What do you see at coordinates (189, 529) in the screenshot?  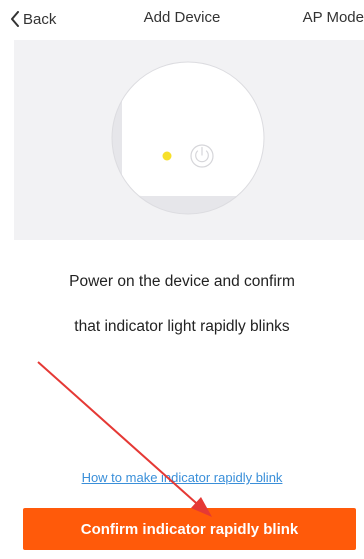 I see `confirm-button: Confirm indicator rapidly blink` at bounding box center [189, 529].